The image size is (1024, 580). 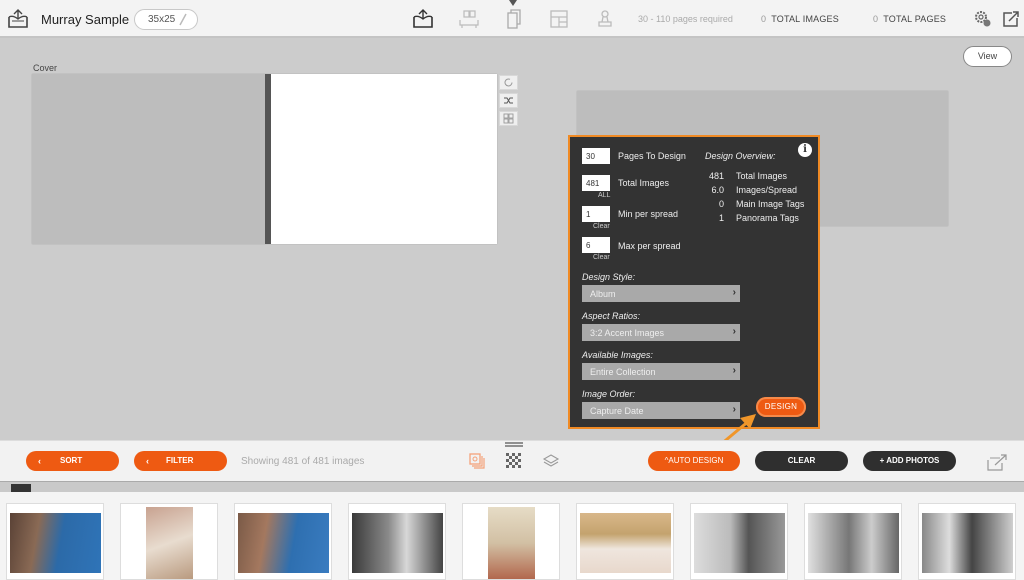 I want to click on overview-label: Total Images, so click(x=762, y=176).